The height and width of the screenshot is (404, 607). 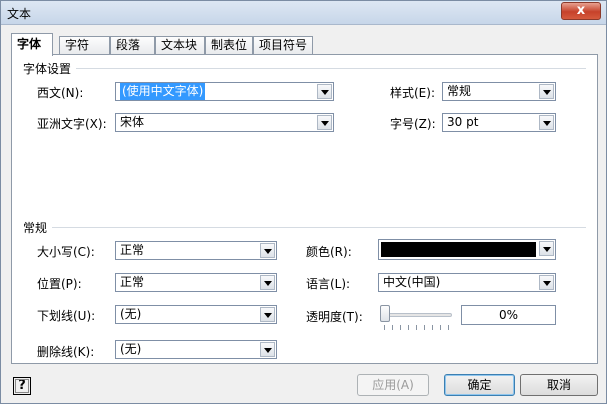 What do you see at coordinates (72, 124) in the screenshot?
I see `asian-font-label: 亚洲文字(X):` at bounding box center [72, 124].